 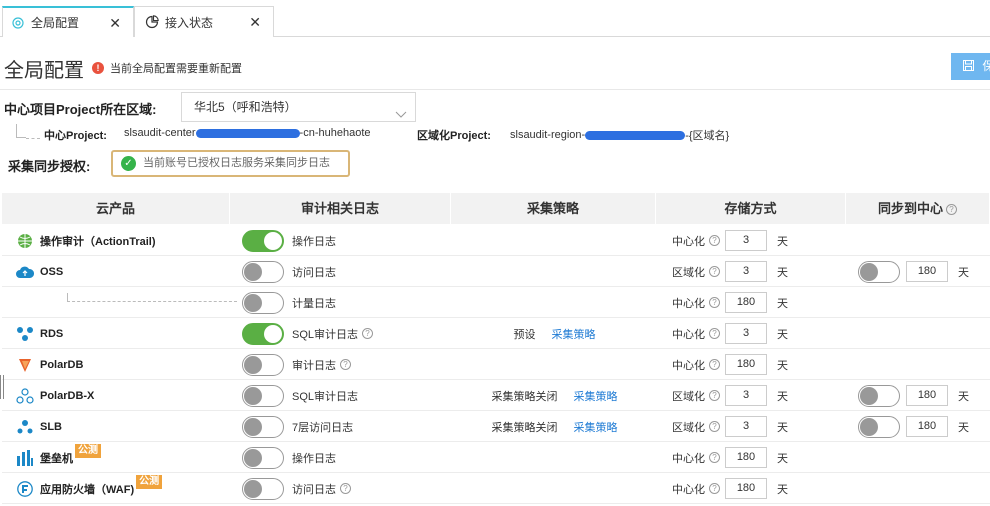 I want to click on product-name: 堡垒机, so click(x=56, y=458).